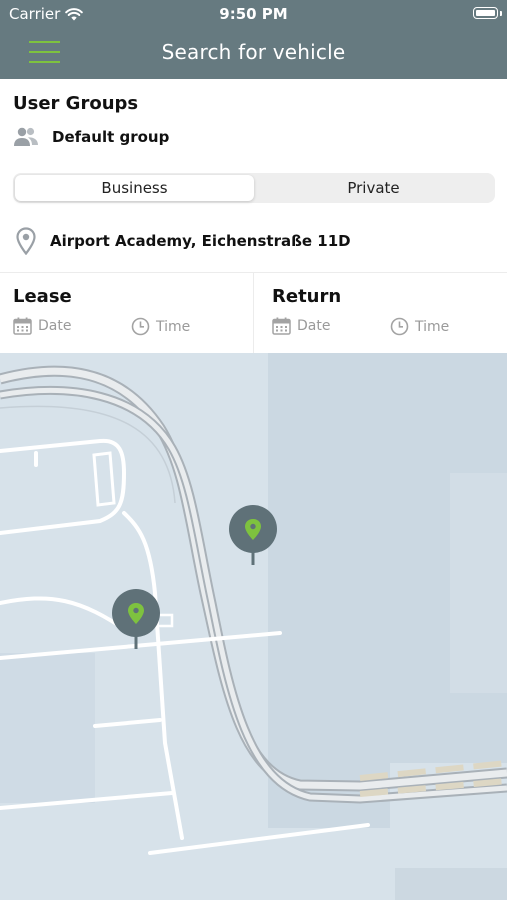 This screenshot has width=507, height=900. I want to click on top-bar: Carrier 9:50 PM Search for vehicle, so click(253, 39).